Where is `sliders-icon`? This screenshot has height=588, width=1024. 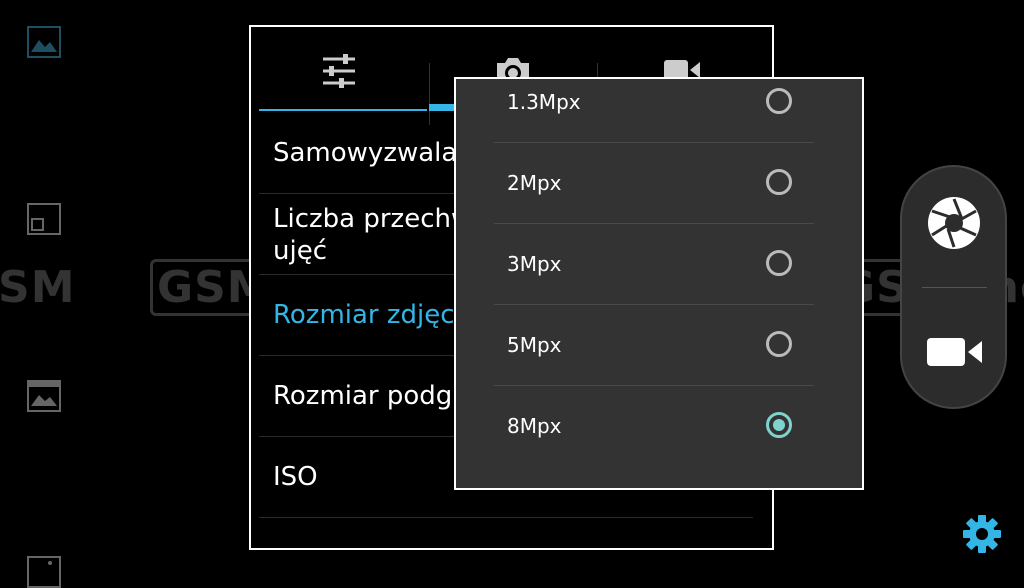
sliders-icon is located at coordinates (339, 71).